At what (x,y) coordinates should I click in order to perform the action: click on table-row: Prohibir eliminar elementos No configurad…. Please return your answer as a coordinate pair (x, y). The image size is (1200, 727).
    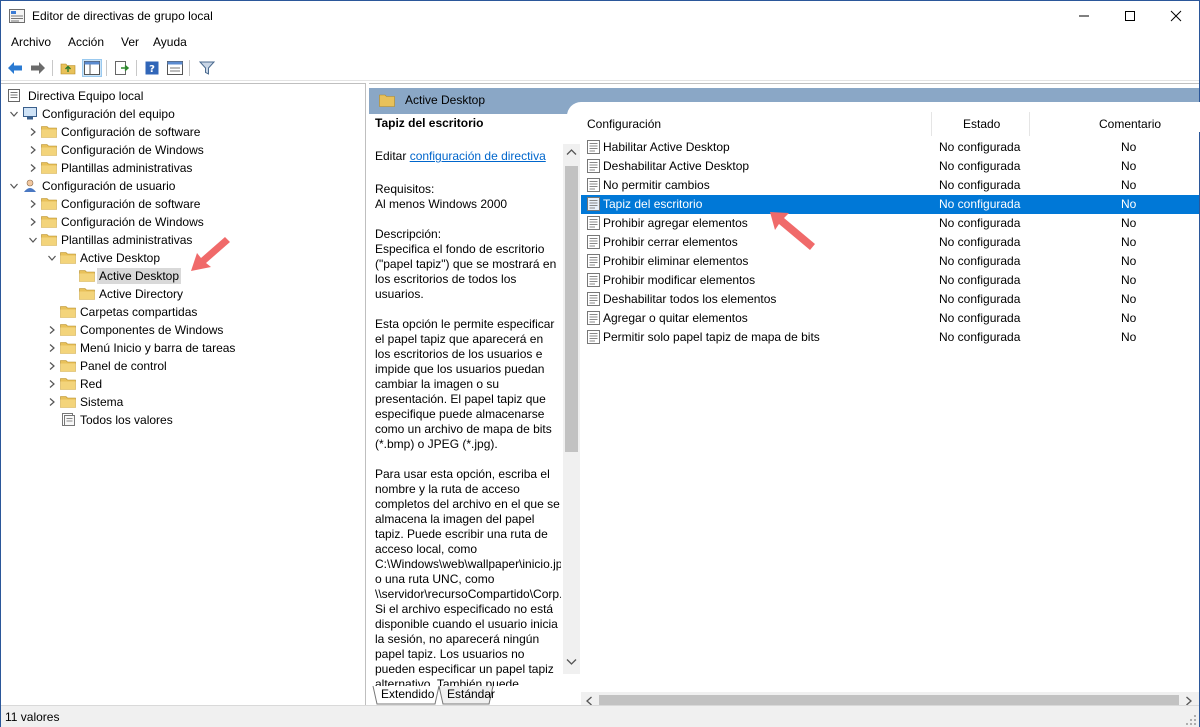
    Looking at the image, I should click on (890, 261).